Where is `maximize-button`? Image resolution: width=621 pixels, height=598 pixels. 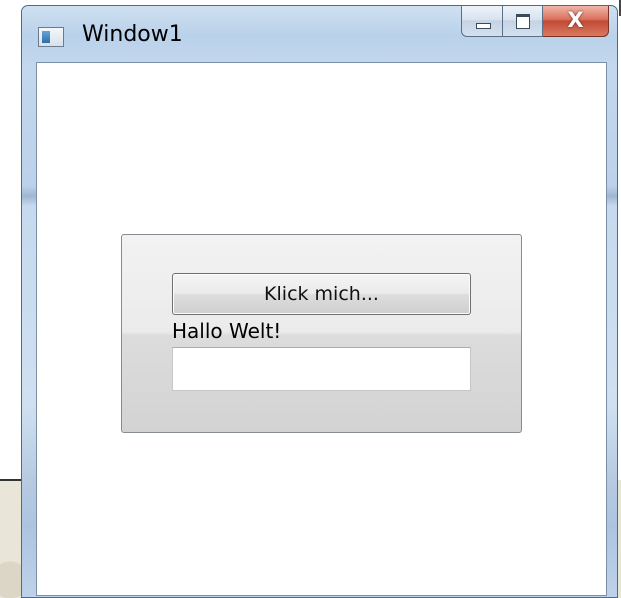 maximize-button is located at coordinates (523, 21).